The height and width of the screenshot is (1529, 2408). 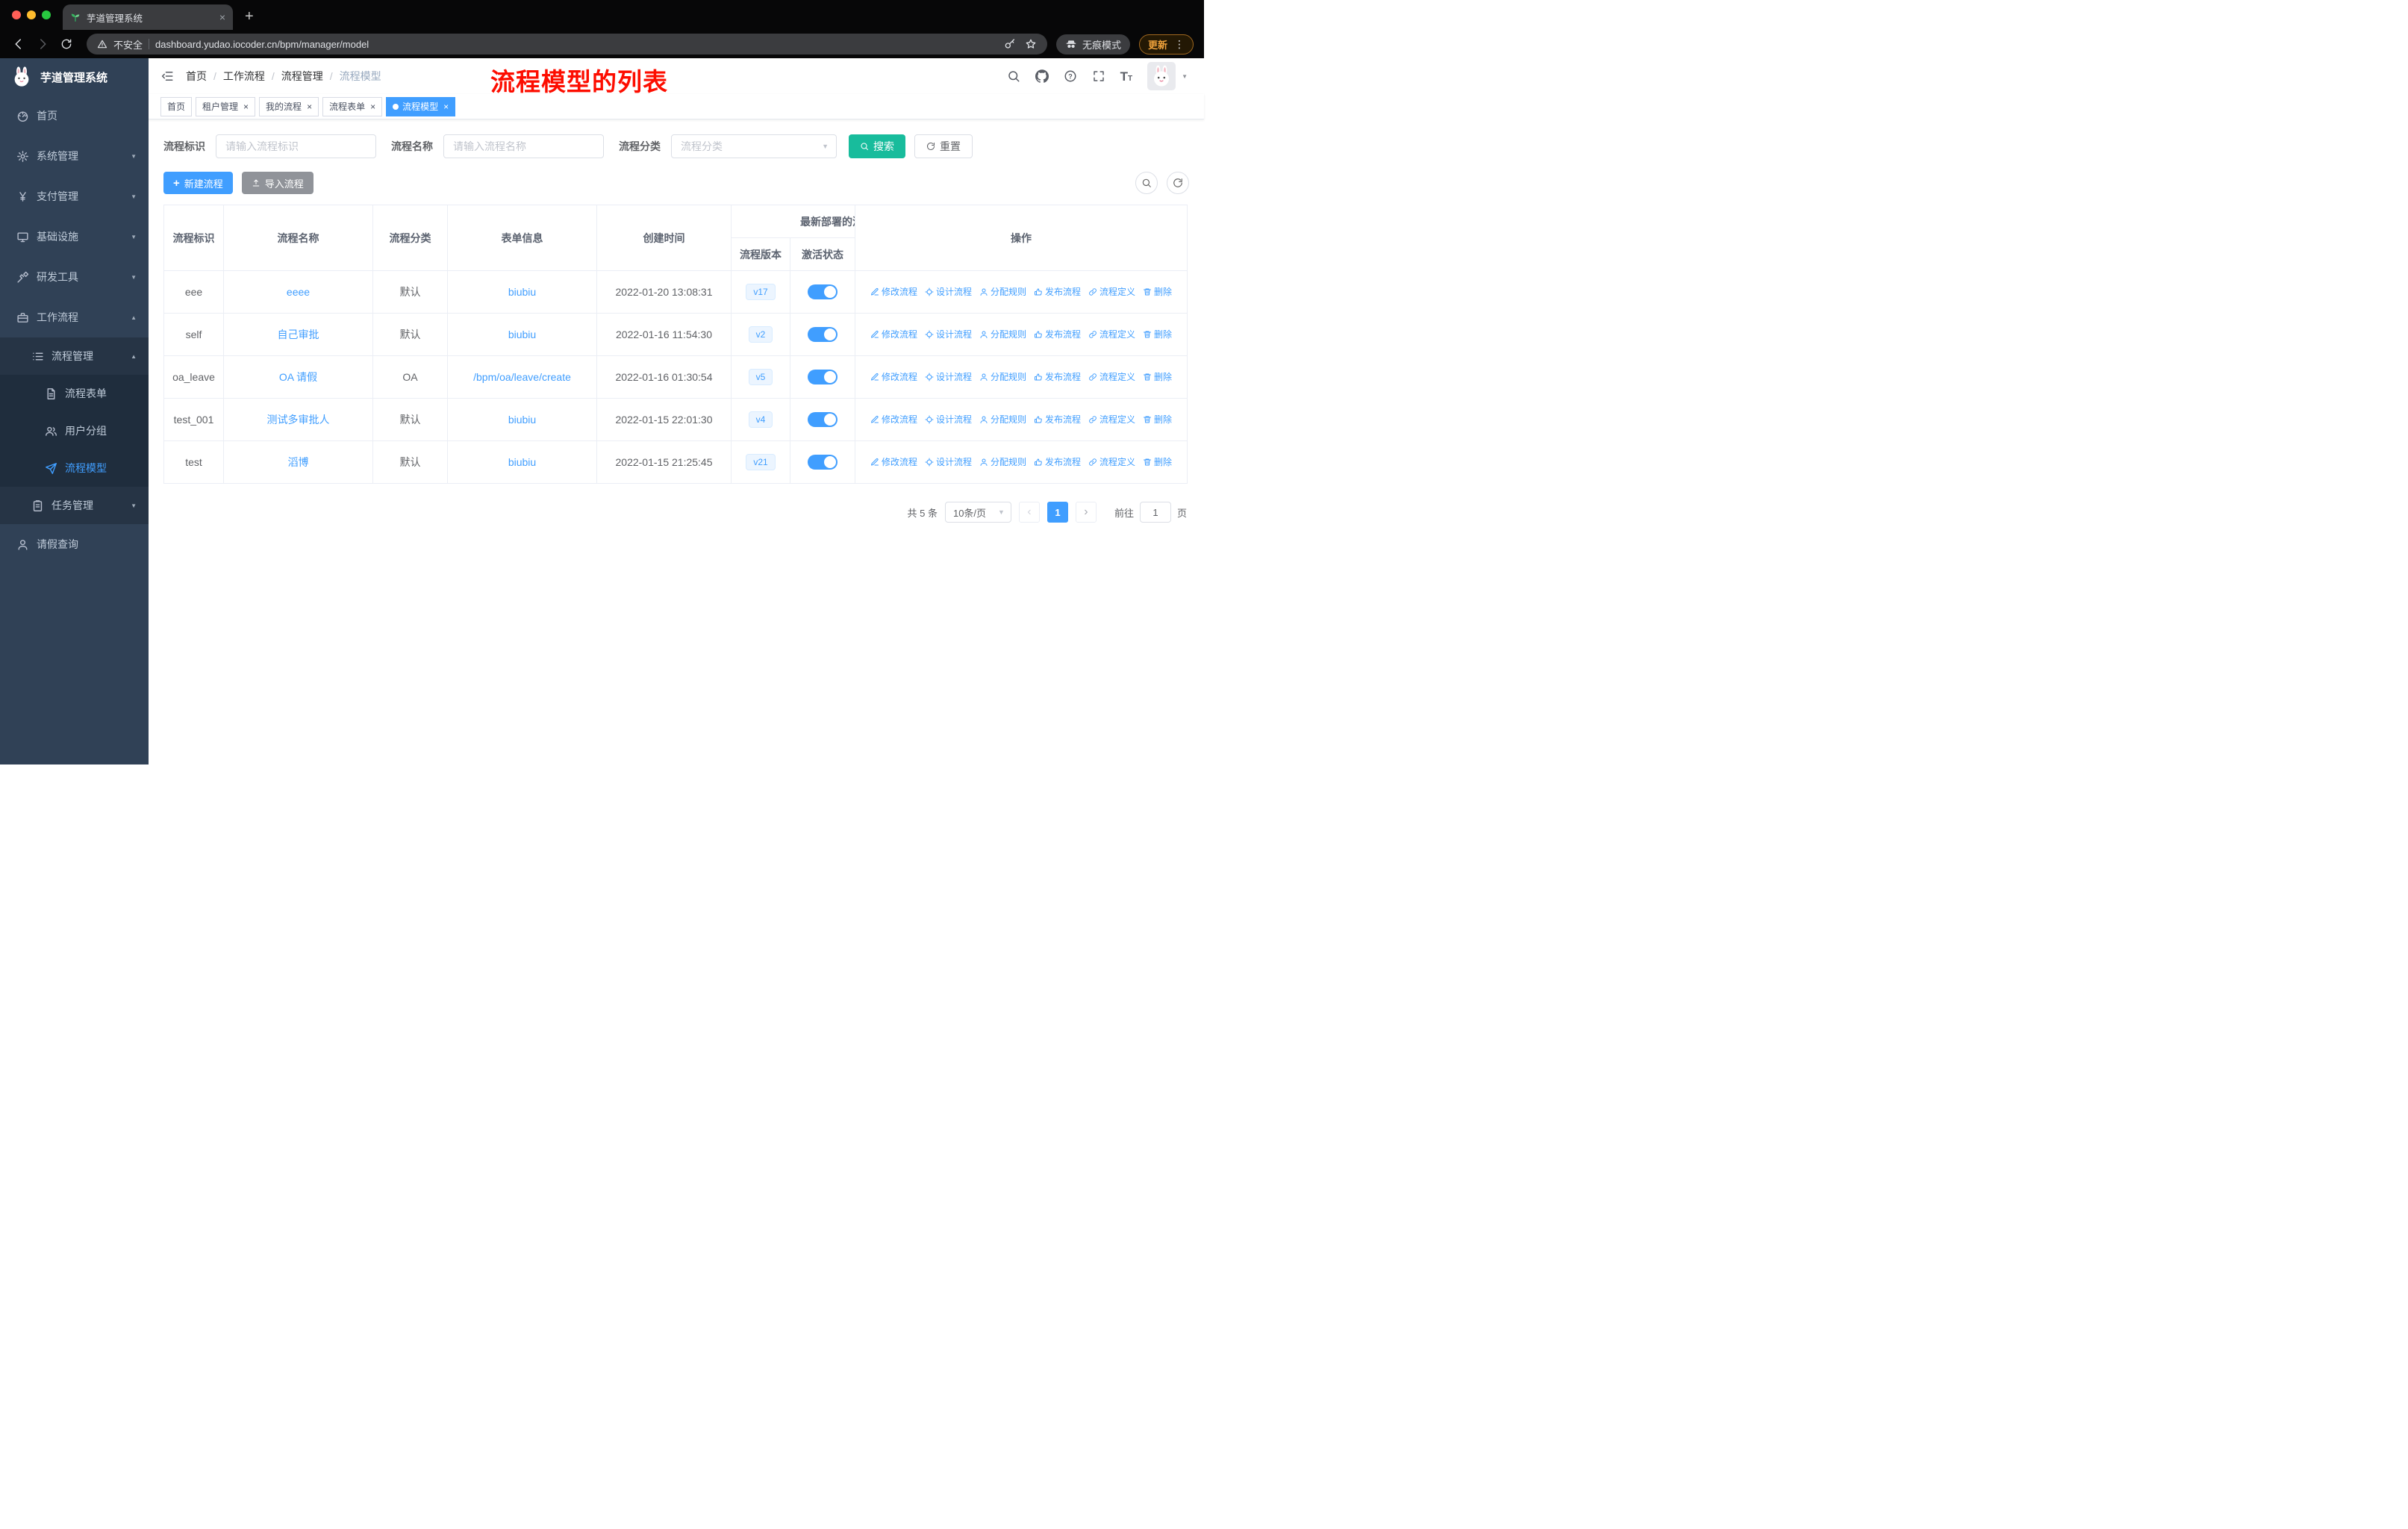 I want to click on font-size-icon: TT, so click(x=1126, y=77).